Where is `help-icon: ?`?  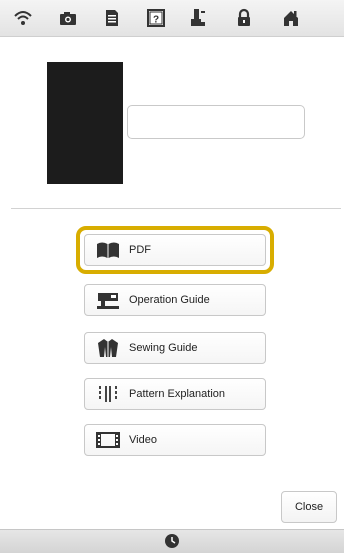 help-icon: ? is located at coordinates (156, 18).